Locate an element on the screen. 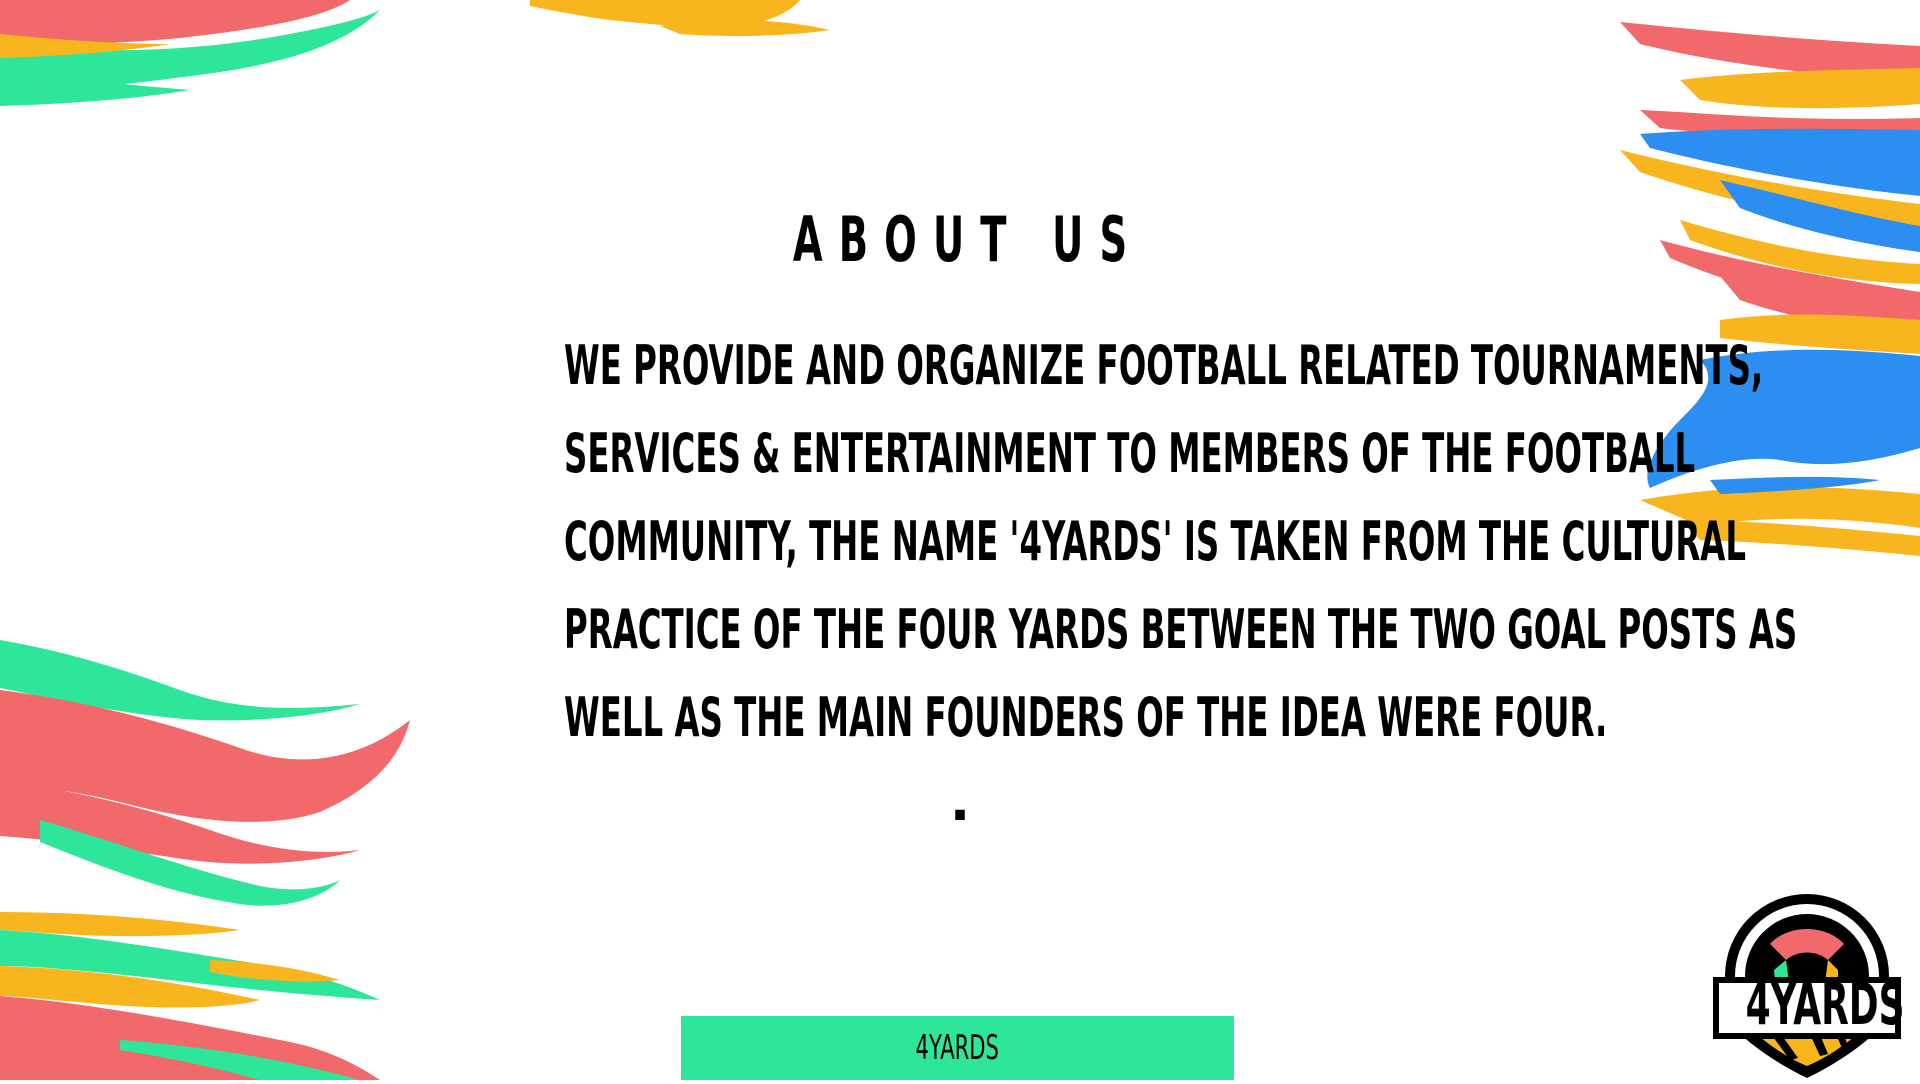 The height and width of the screenshot is (1084, 1920). logo-wordmark: 4YARDS is located at coordinates (1825, 1004).